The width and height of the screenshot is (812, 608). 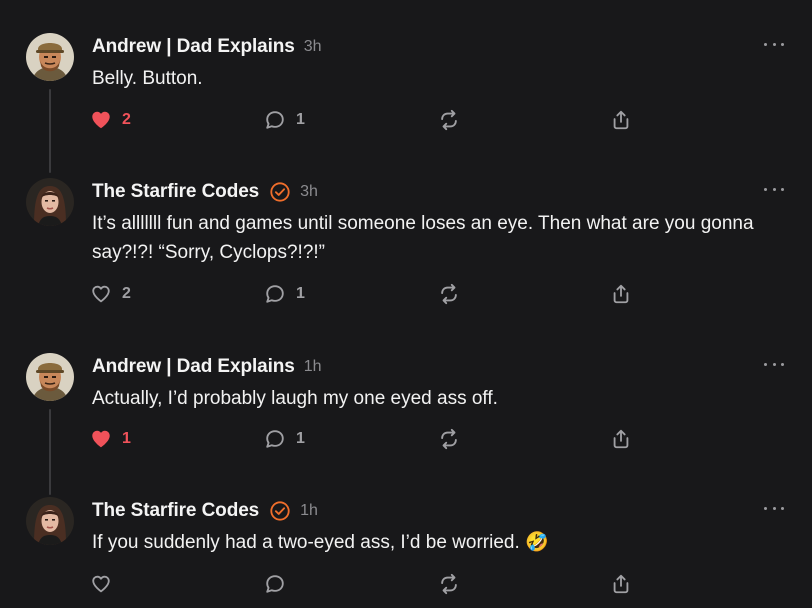 I want to click on post-actions: 1 1, so click(x=370, y=439).